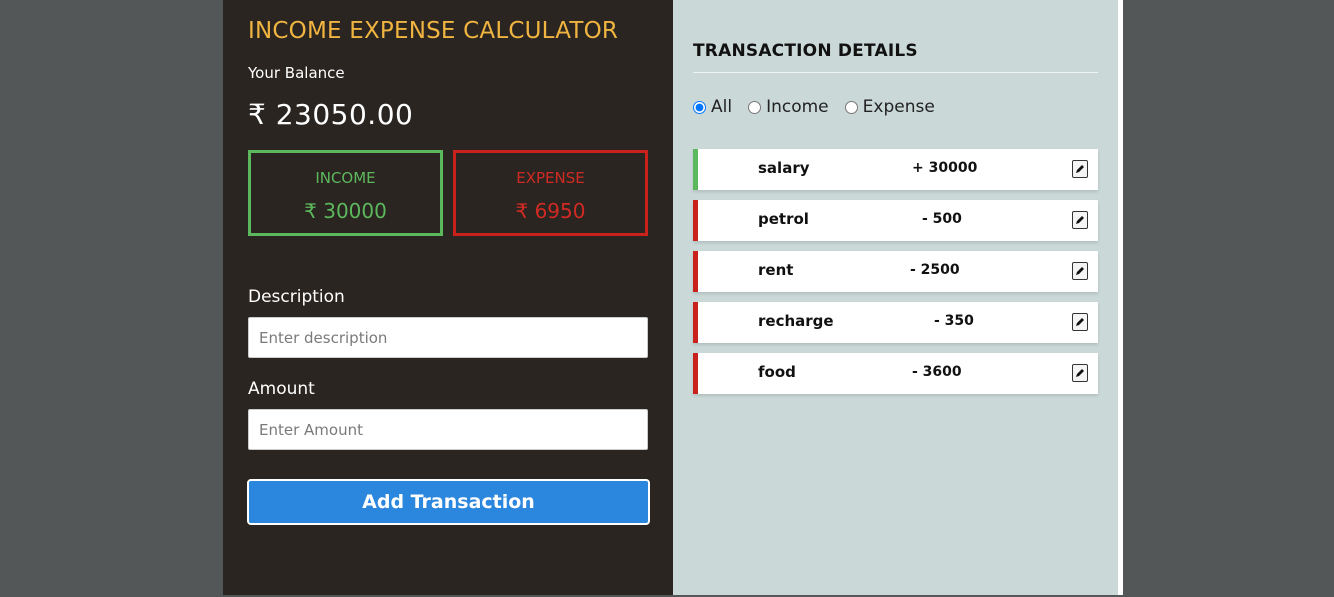 This screenshot has height=597, width=1334. What do you see at coordinates (784, 168) in the screenshot?
I see `transaction-name: salary` at bounding box center [784, 168].